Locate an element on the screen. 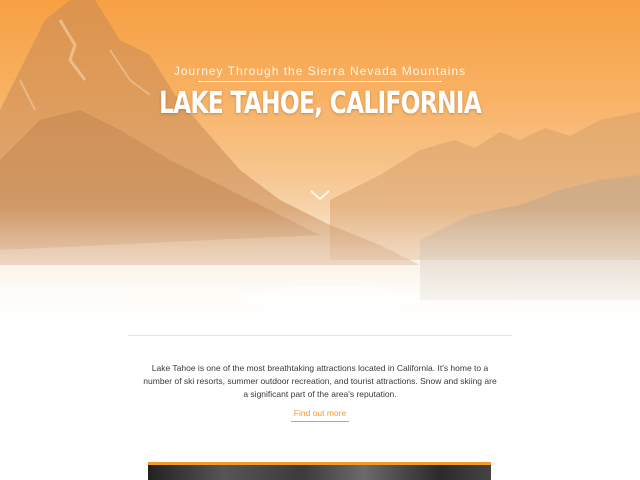 This screenshot has width=640, height=480. featured-image is located at coordinates (319, 472).